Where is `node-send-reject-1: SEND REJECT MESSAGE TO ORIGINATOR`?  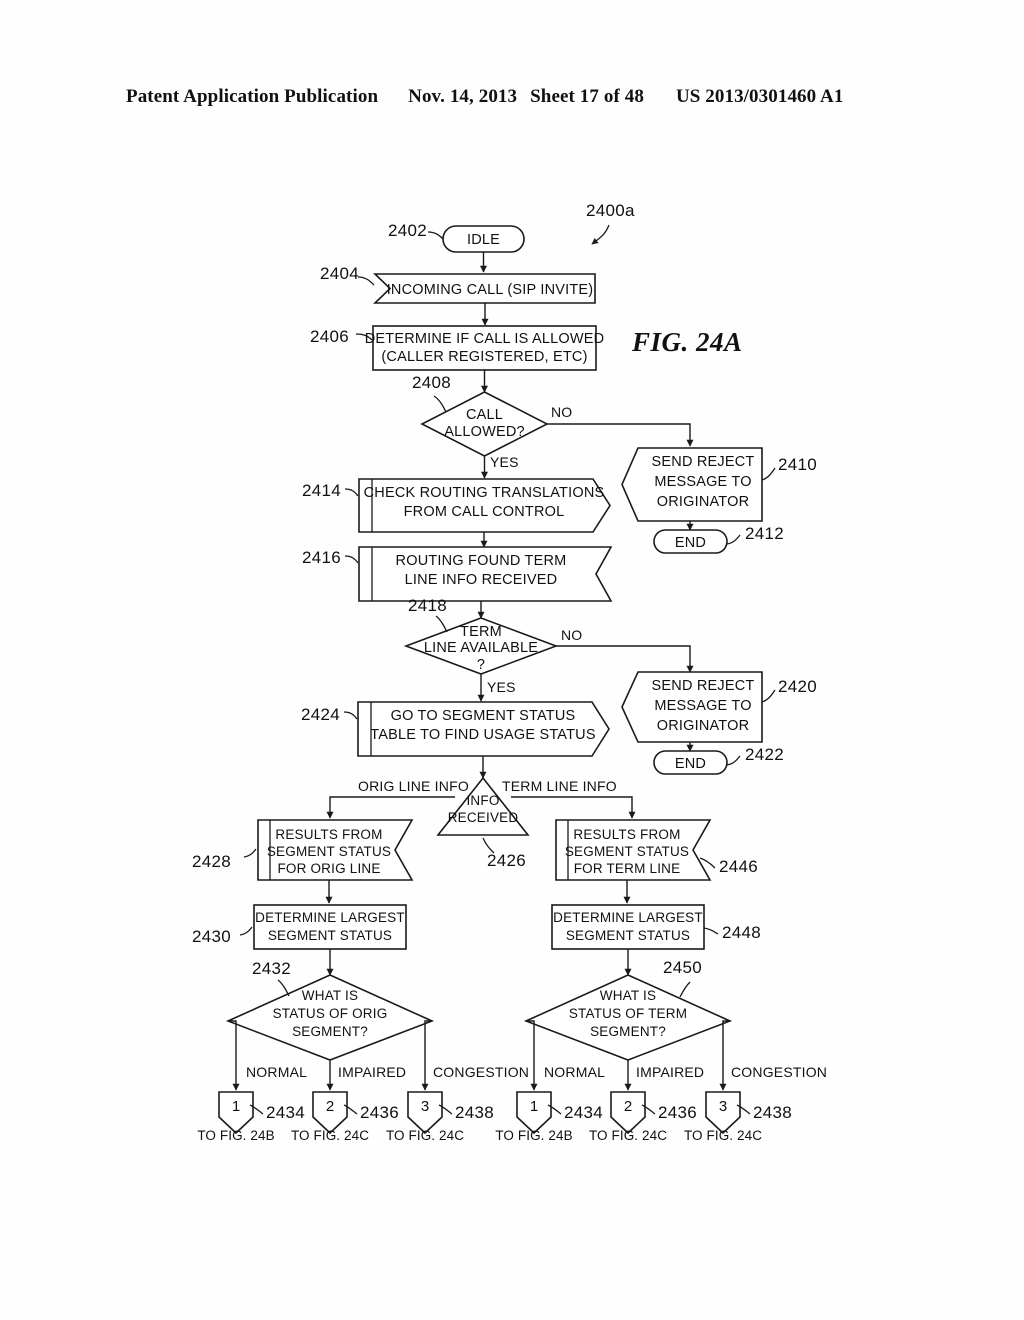 node-send-reject-1: SEND REJECT MESSAGE TO ORIGINATOR is located at coordinates (692, 484).